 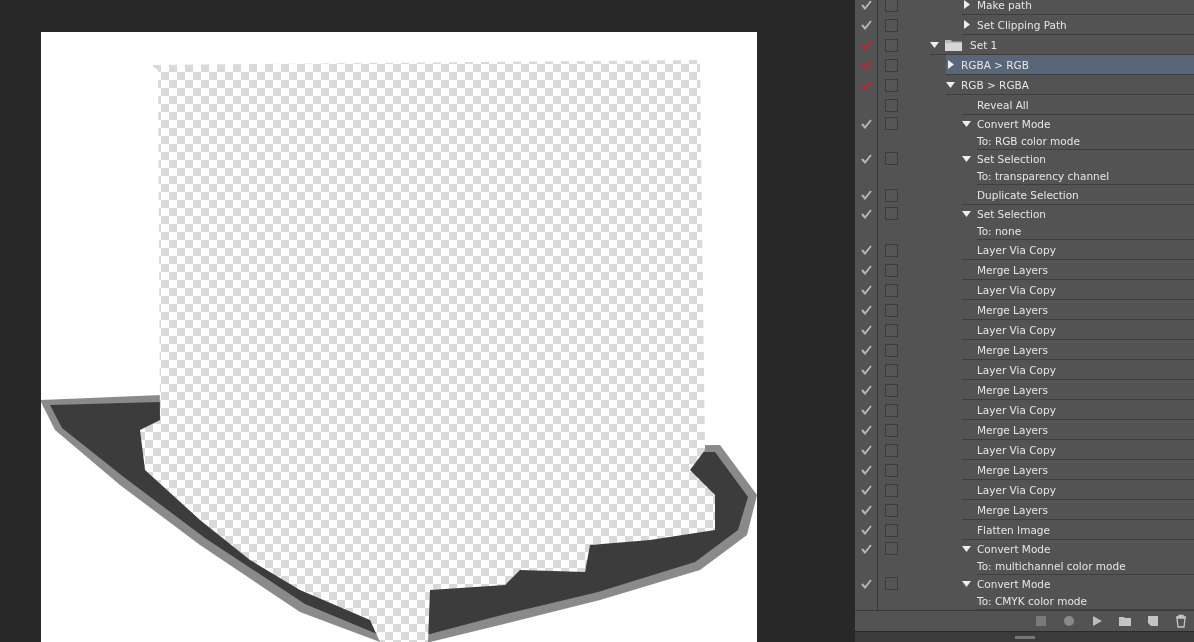 I want to click on record-icon, so click(x=1069, y=621).